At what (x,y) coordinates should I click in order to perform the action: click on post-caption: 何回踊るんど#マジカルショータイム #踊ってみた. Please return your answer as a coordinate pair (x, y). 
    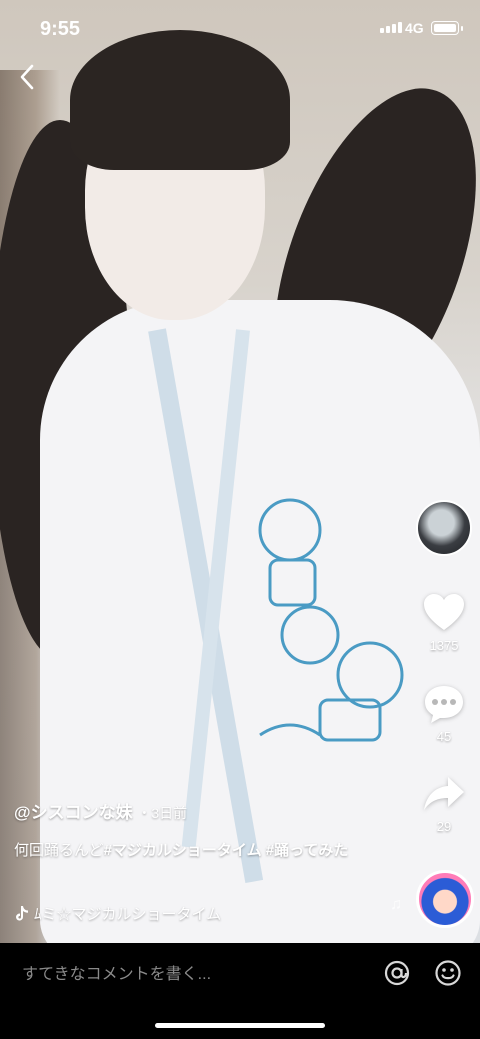
    Looking at the image, I should click on (199, 851).